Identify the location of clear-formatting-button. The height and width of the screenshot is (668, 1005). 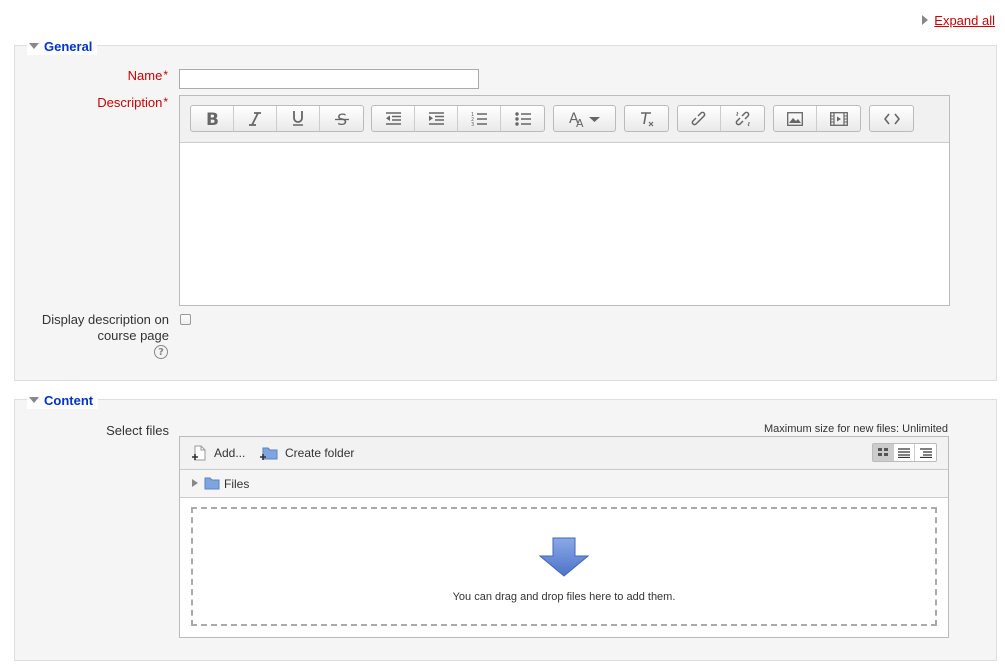
(646, 118).